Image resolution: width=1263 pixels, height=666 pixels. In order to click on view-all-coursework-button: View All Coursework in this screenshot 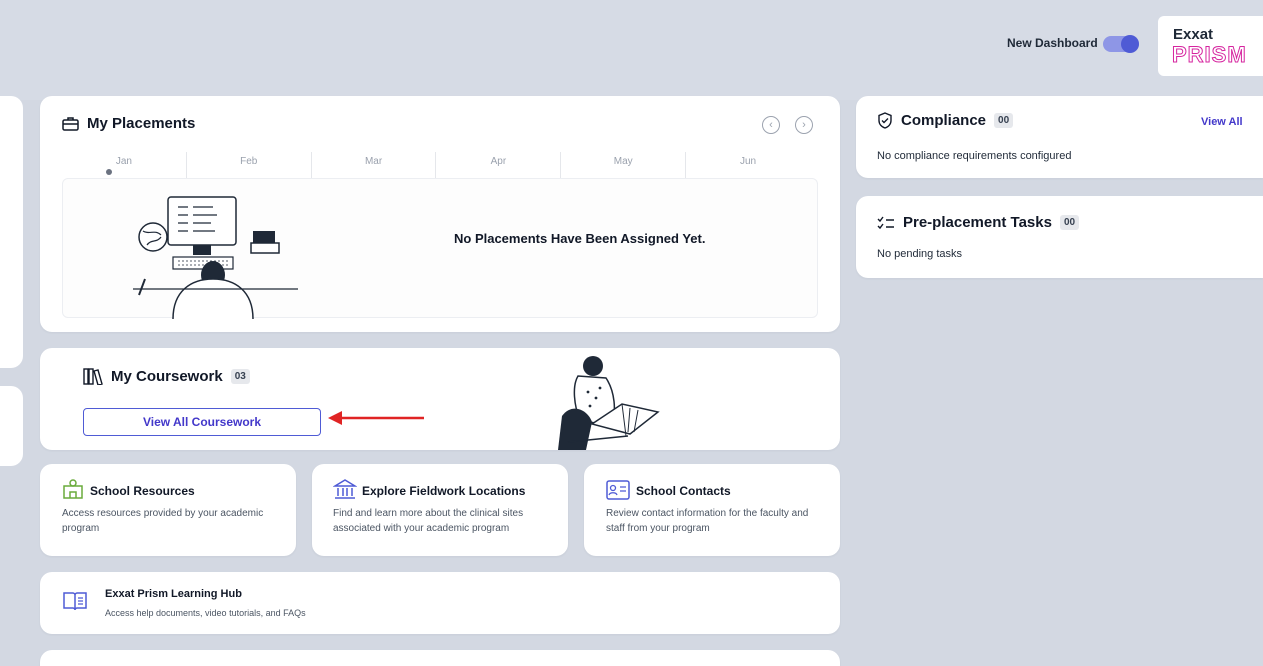, I will do `click(202, 422)`.